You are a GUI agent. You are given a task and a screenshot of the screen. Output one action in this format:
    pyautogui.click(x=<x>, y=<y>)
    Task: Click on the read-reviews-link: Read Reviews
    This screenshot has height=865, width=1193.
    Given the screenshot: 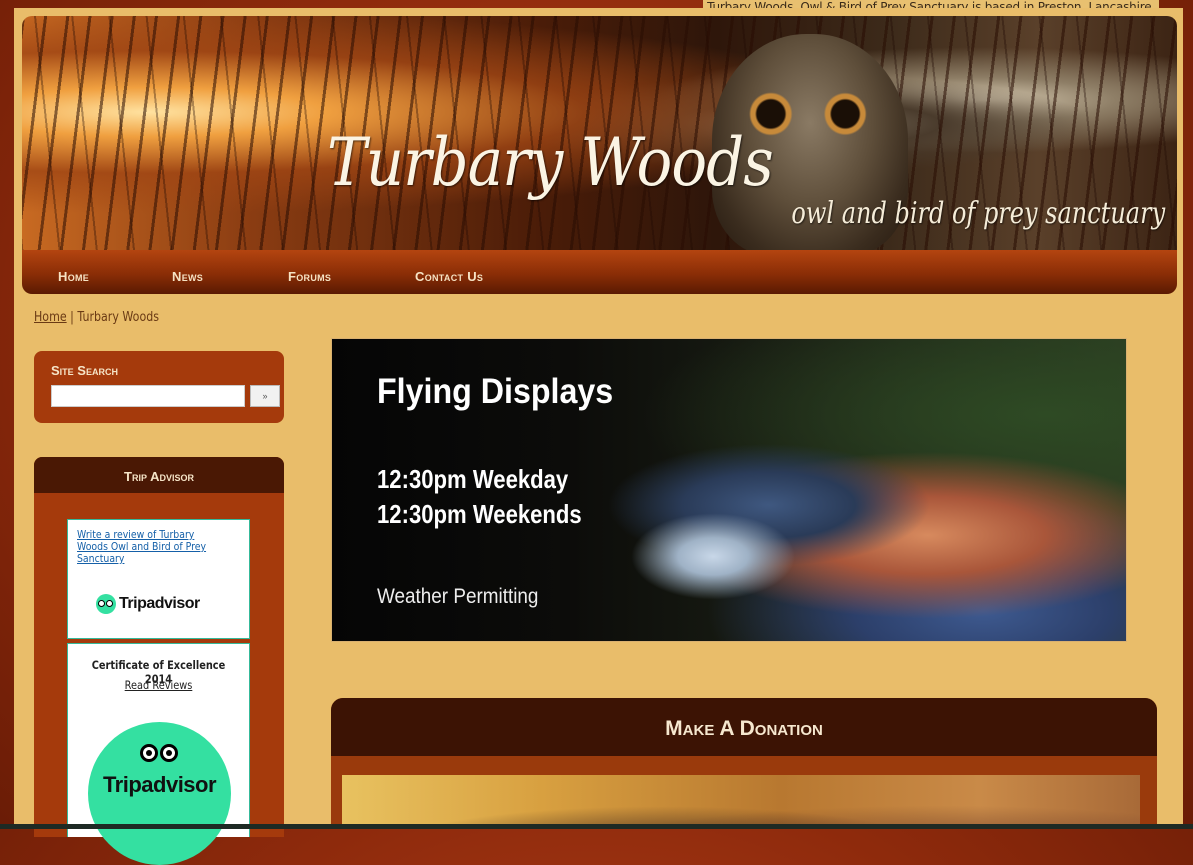 What is the action you would take?
    pyautogui.click(x=159, y=685)
    